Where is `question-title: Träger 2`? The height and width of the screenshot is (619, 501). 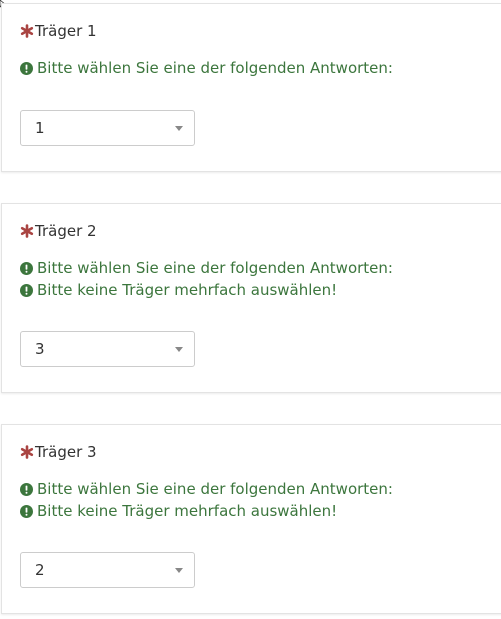
question-title: Träger 2 is located at coordinates (58, 231).